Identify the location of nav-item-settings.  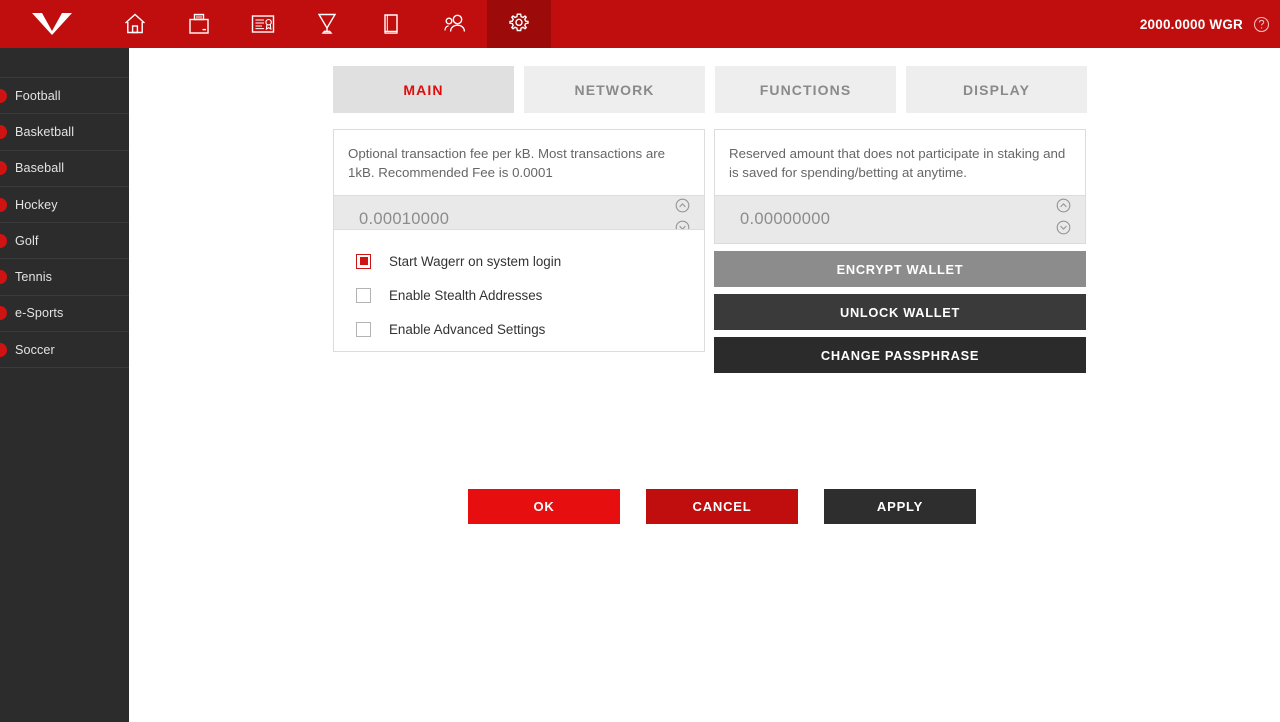
(519, 24).